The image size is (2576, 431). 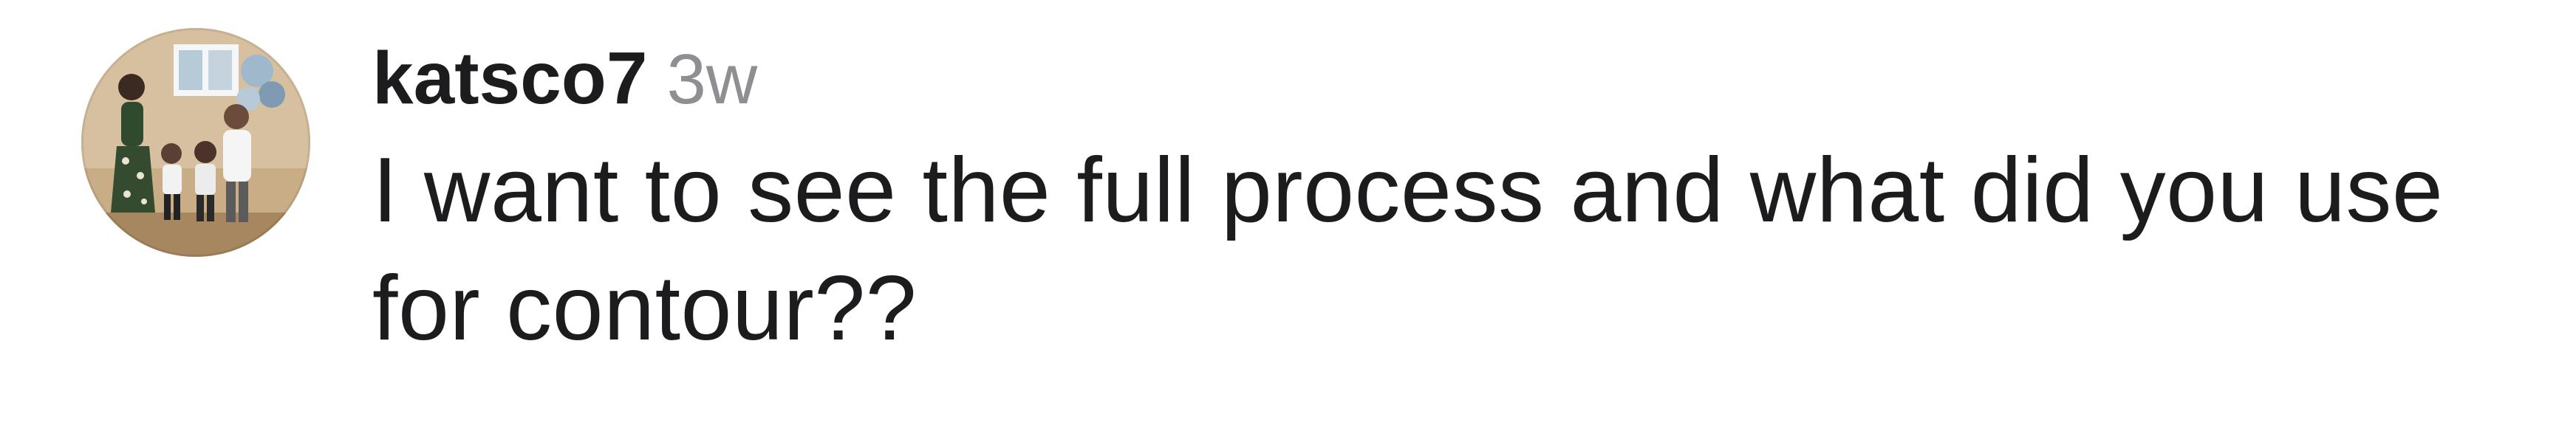 What do you see at coordinates (510, 78) in the screenshot?
I see `comment-username: katsco7` at bounding box center [510, 78].